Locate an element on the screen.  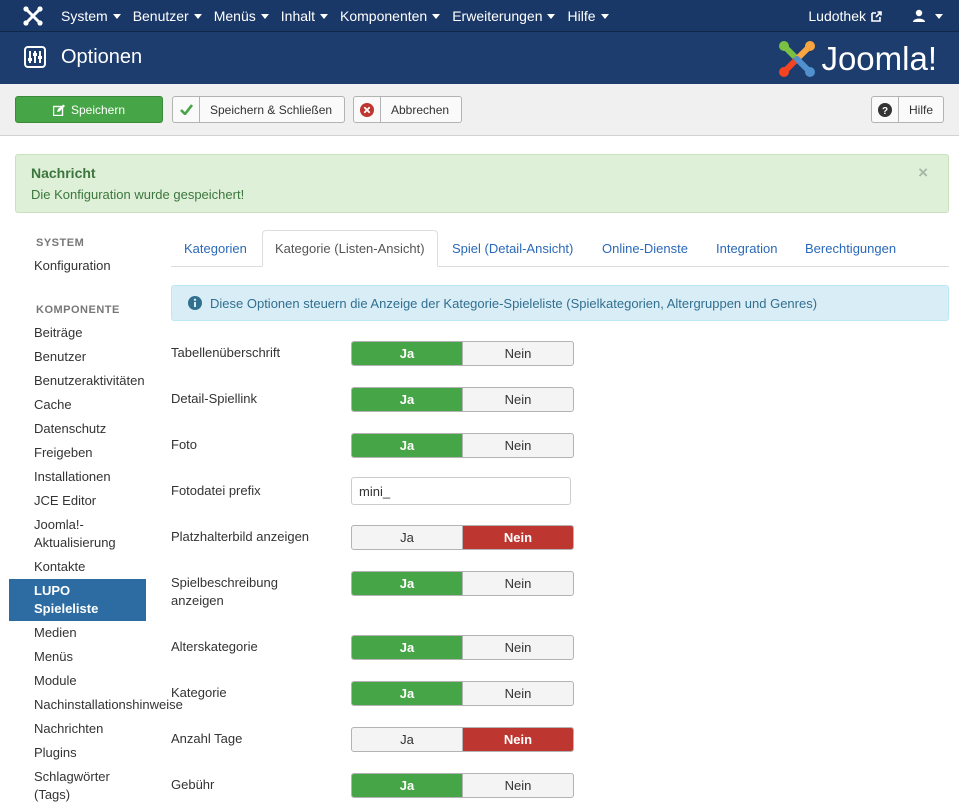
sidebar-item-messages: Nachrichten is located at coordinates (68, 729).